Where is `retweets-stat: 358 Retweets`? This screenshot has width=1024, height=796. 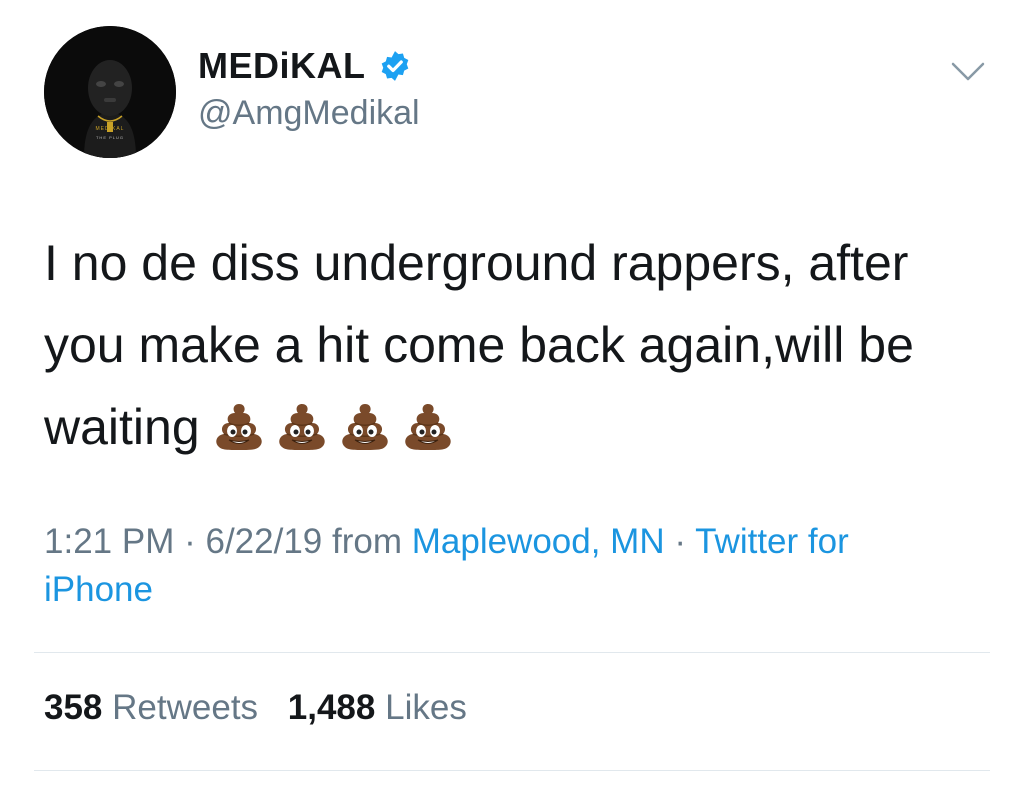
retweets-stat: 358 Retweets is located at coordinates (151, 707).